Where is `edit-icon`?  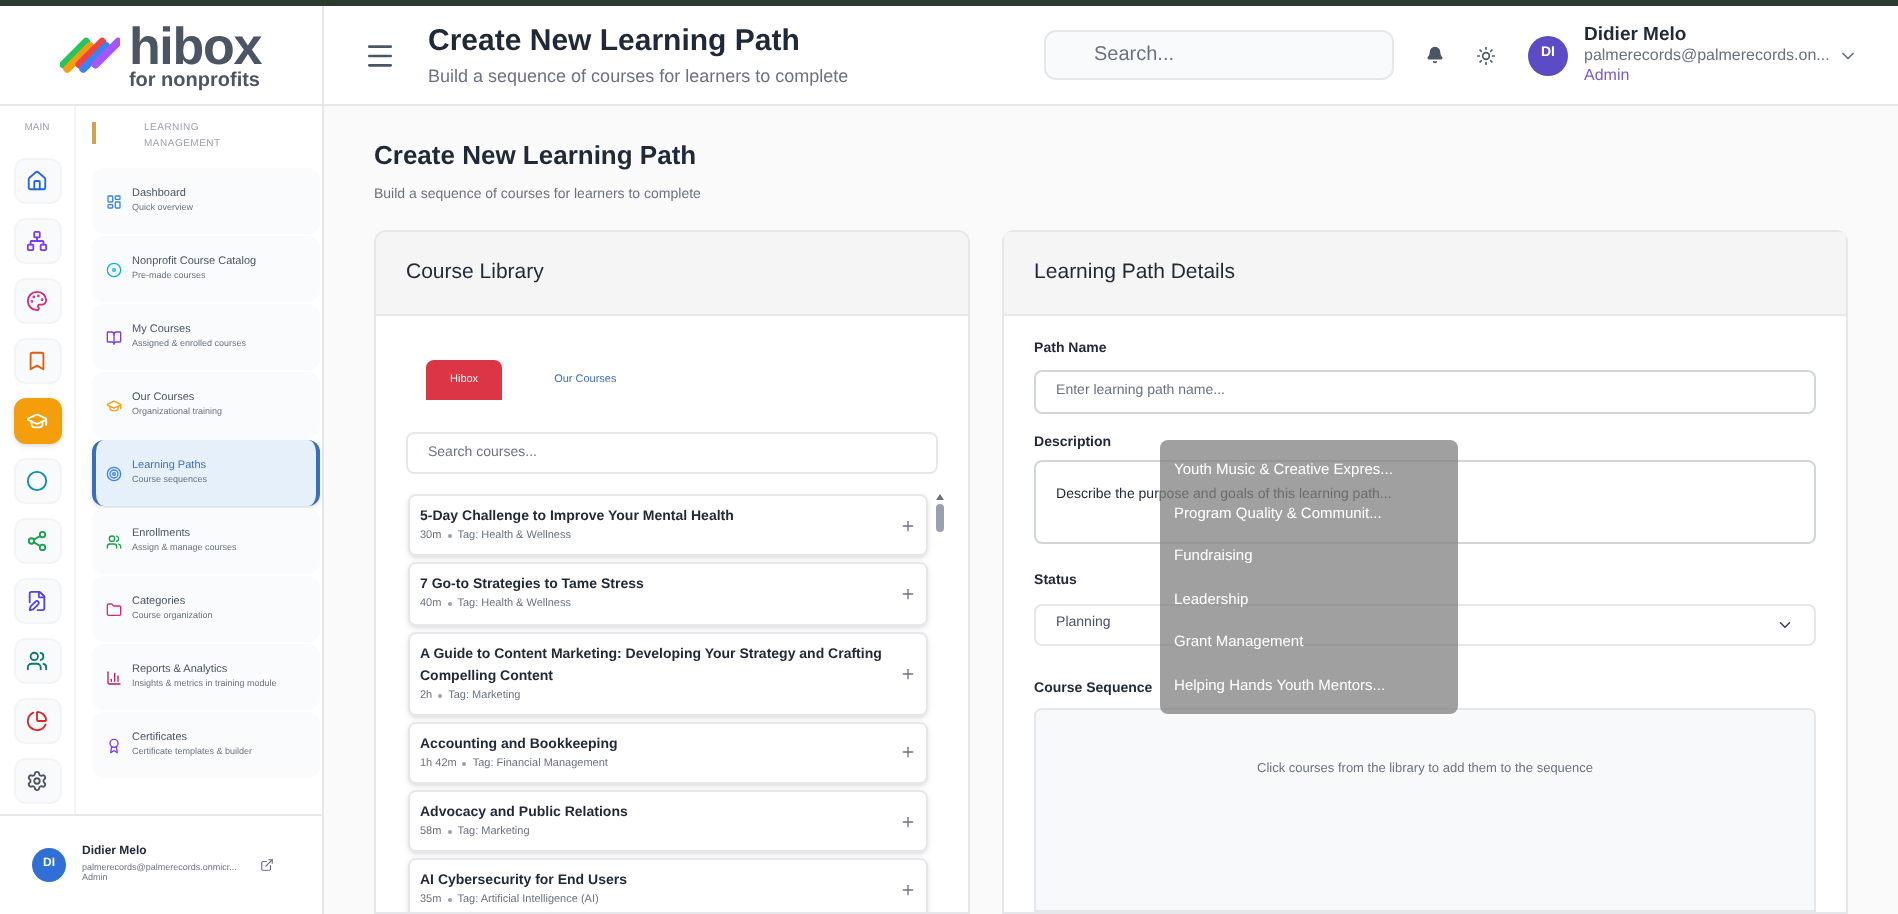 edit-icon is located at coordinates (37, 600).